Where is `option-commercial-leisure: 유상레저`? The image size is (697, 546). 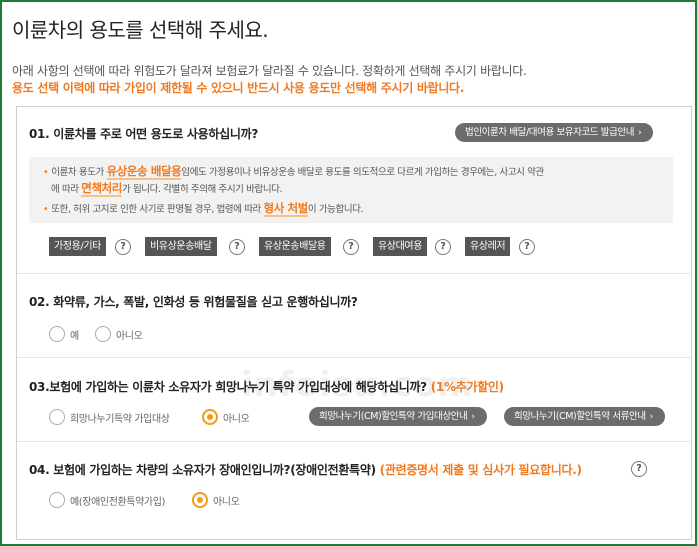
option-commercial-leisure: 유상레저 is located at coordinates (488, 246).